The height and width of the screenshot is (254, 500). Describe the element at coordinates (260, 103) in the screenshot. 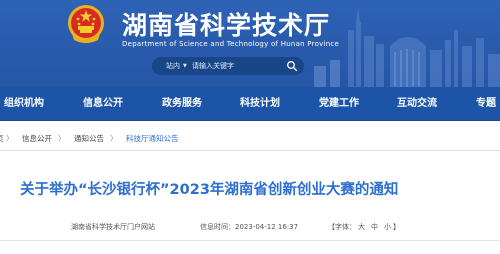

I see `nav-item-sci-tech-plan: 科技计划` at that location.